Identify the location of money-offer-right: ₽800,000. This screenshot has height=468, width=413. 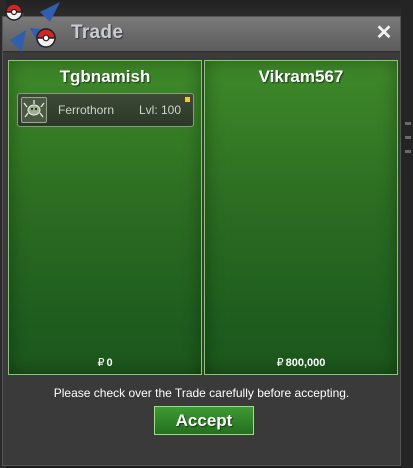
(301, 362).